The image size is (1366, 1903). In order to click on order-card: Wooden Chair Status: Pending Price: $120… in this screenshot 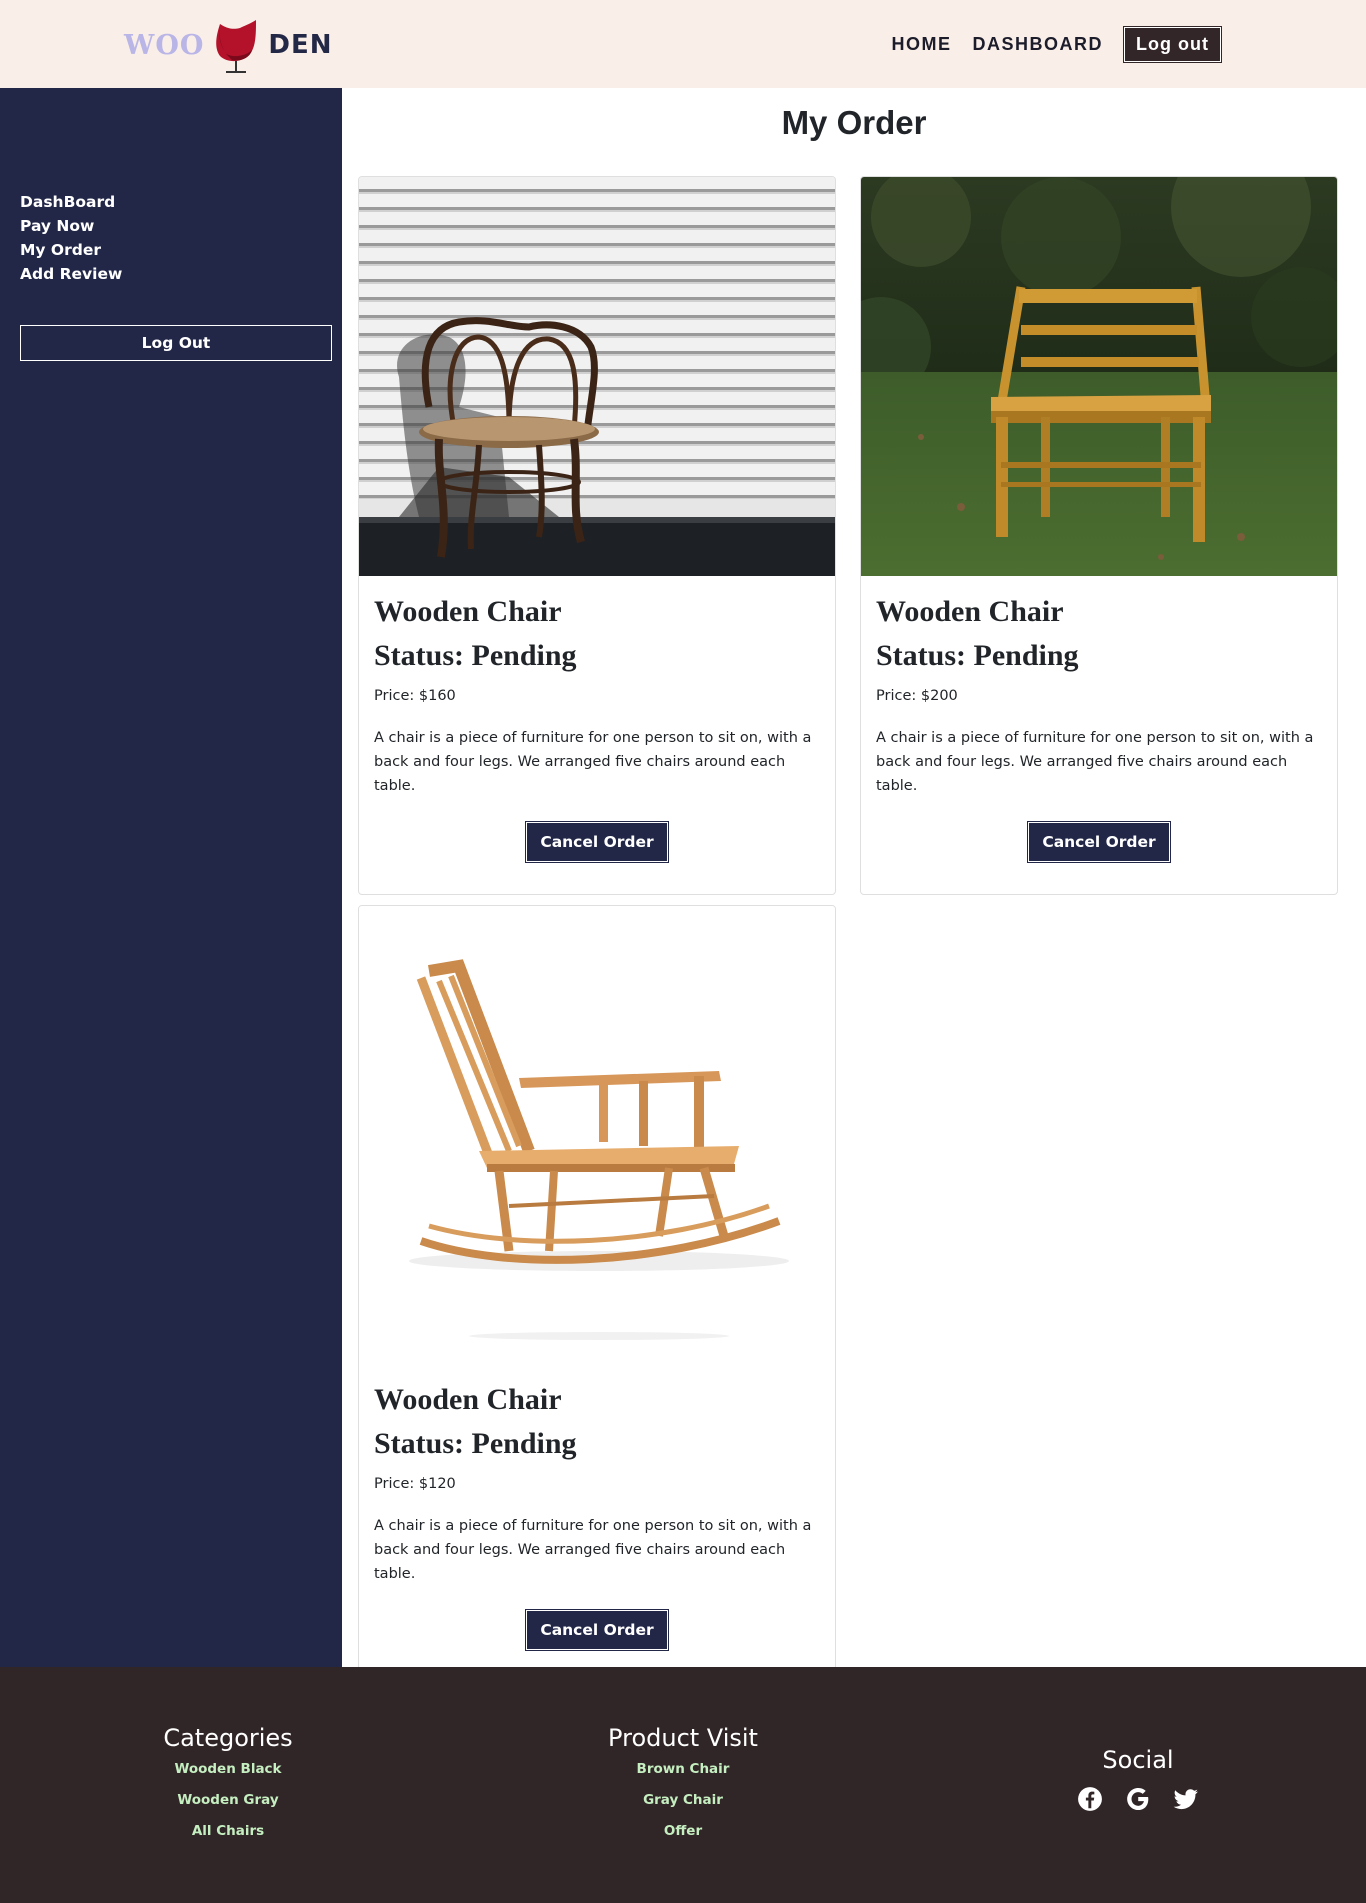, I will do `click(597, 1294)`.